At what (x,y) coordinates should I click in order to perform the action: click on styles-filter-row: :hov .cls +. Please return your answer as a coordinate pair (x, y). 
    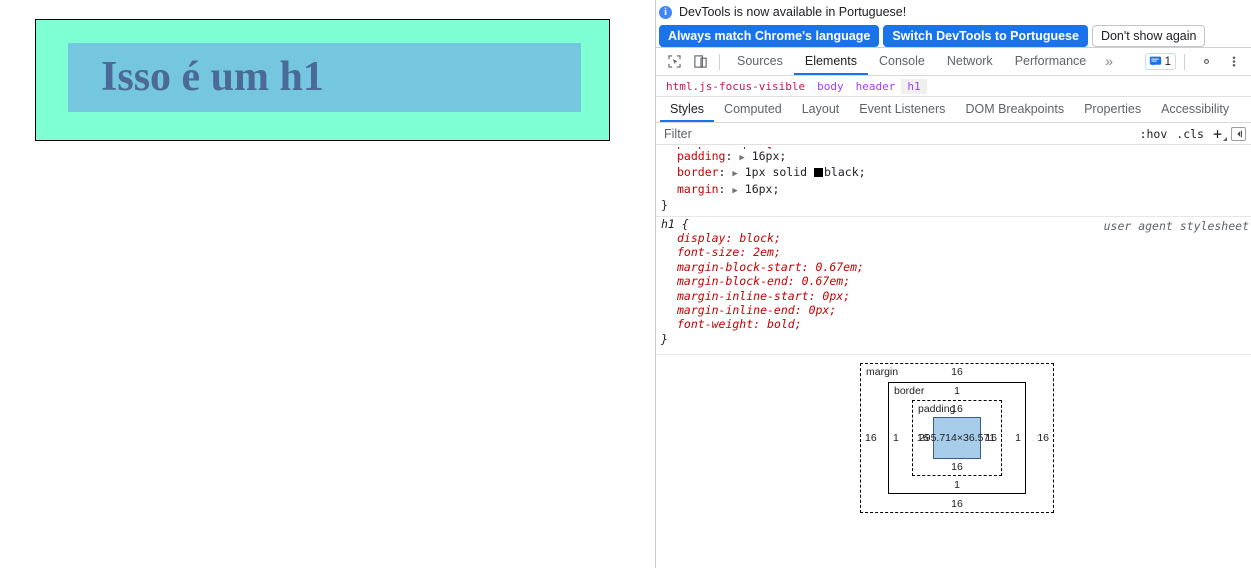
    Looking at the image, I should click on (953, 134).